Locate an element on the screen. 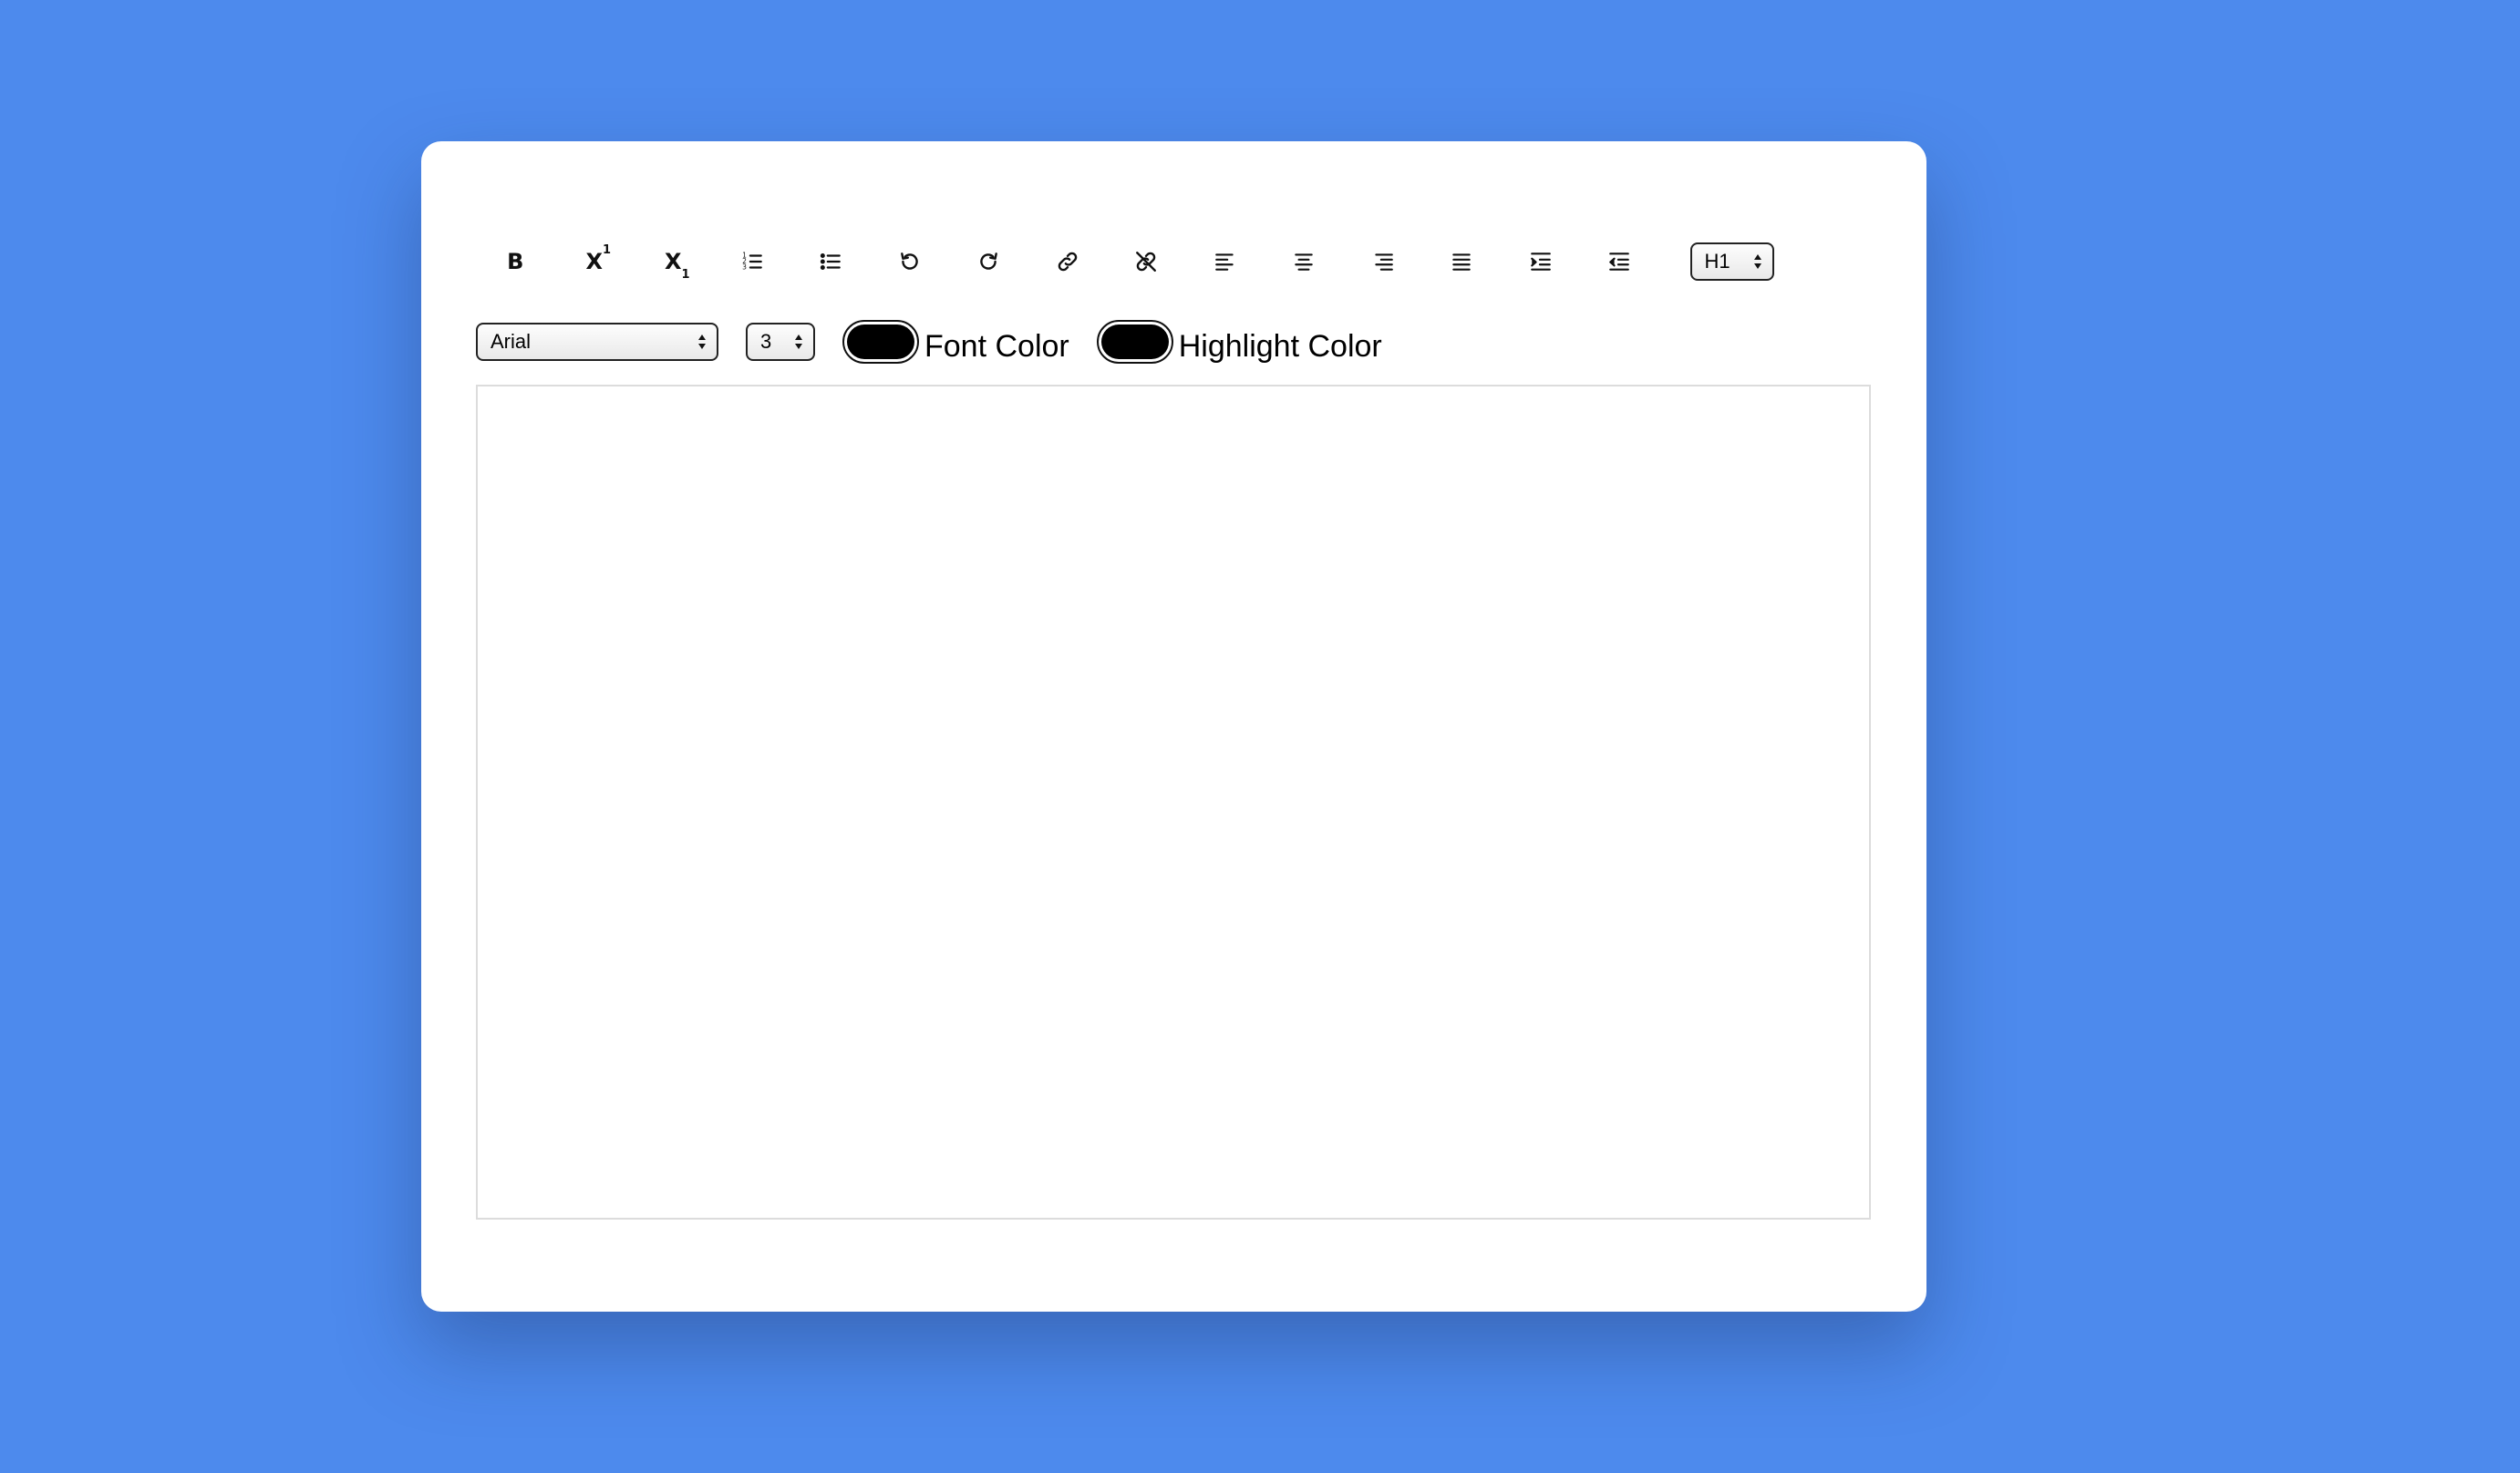  undo-icon is located at coordinates (909, 261).